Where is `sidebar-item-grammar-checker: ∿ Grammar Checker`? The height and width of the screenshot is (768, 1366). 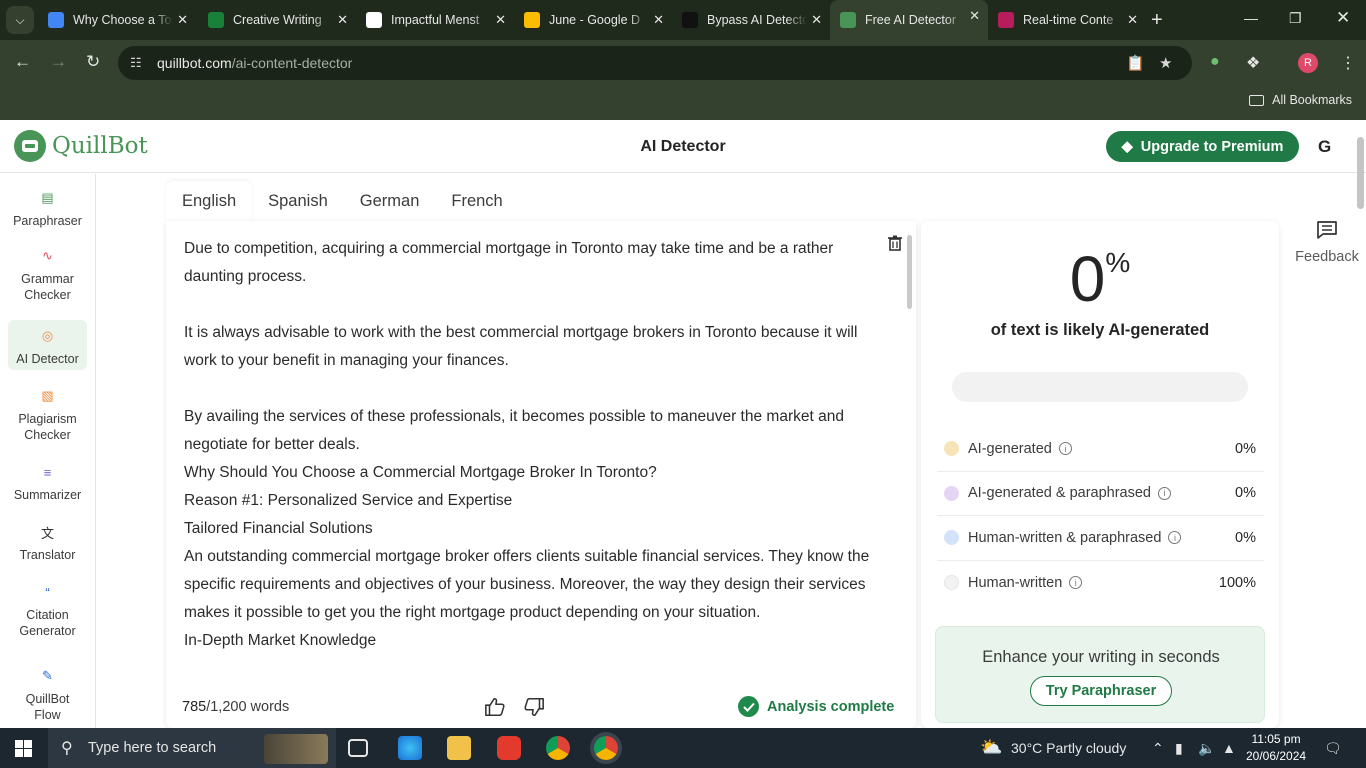 sidebar-item-grammar-checker: ∿ Grammar Checker is located at coordinates (47, 272).